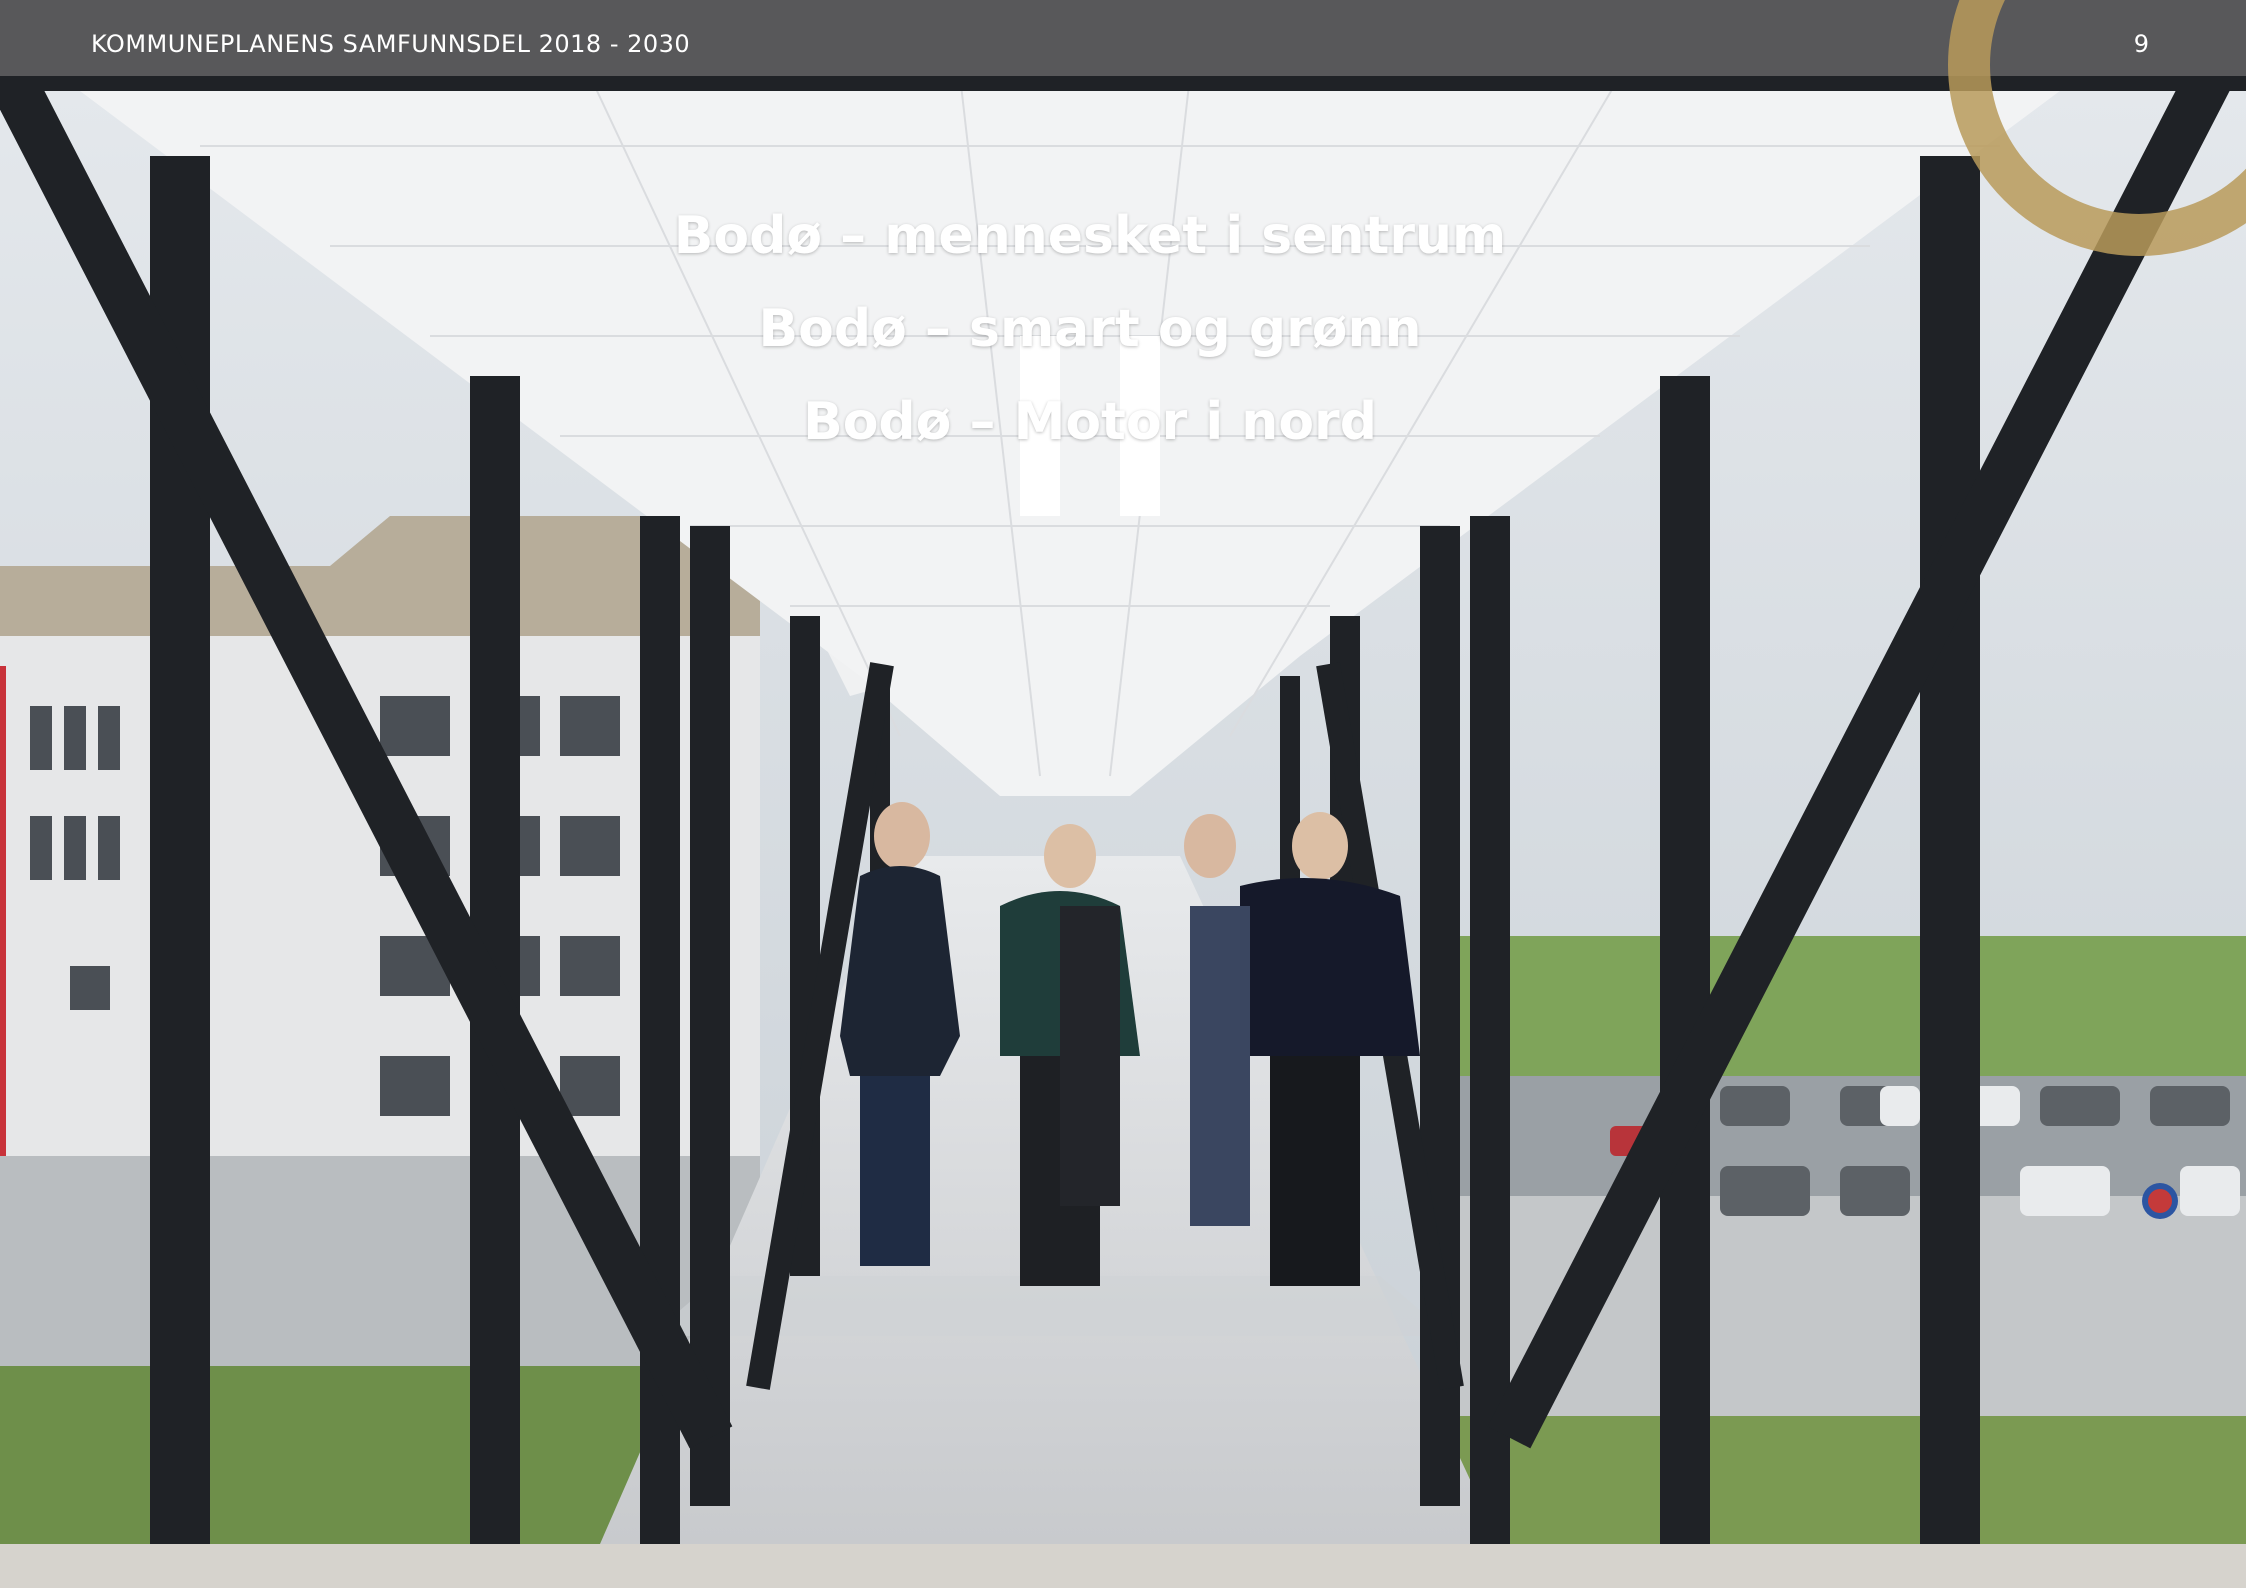 This screenshot has width=2246, height=1588. What do you see at coordinates (391, 44) in the screenshot?
I see `document-title: KOMMUNEPLANENS SAMFUNNSDEL 2018 - 2030` at bounding box center [391, 44].